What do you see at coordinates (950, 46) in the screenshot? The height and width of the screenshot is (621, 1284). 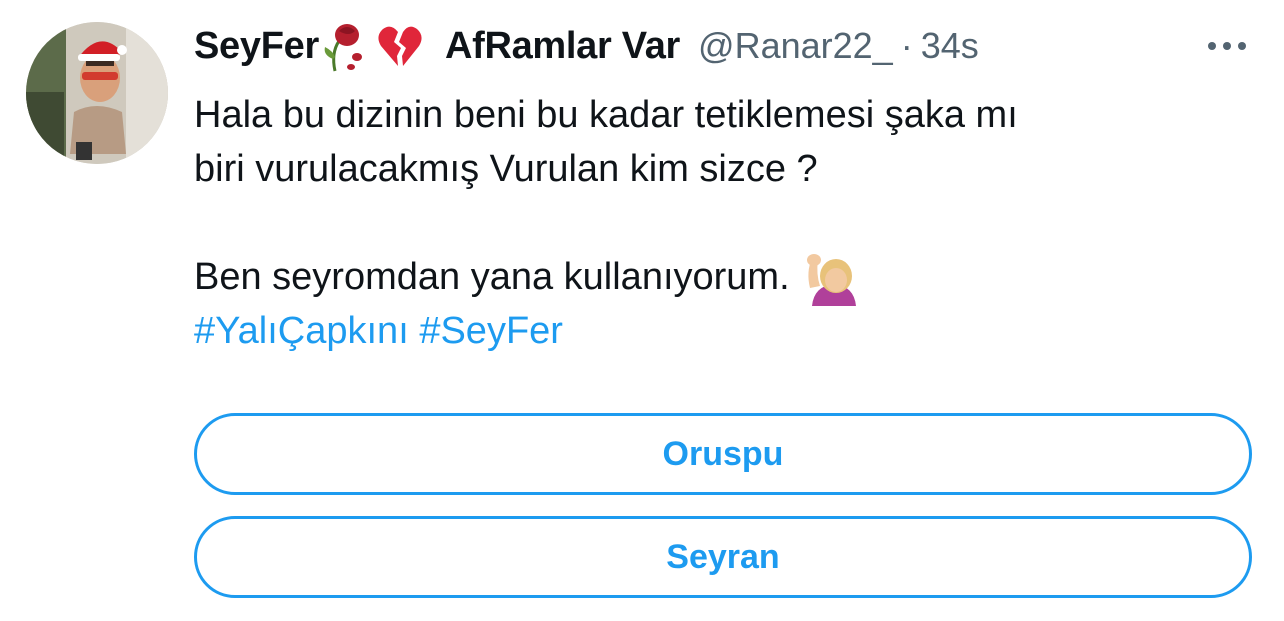 I see `tweet-timestamp: 34s` at bounding box center [950, 46].